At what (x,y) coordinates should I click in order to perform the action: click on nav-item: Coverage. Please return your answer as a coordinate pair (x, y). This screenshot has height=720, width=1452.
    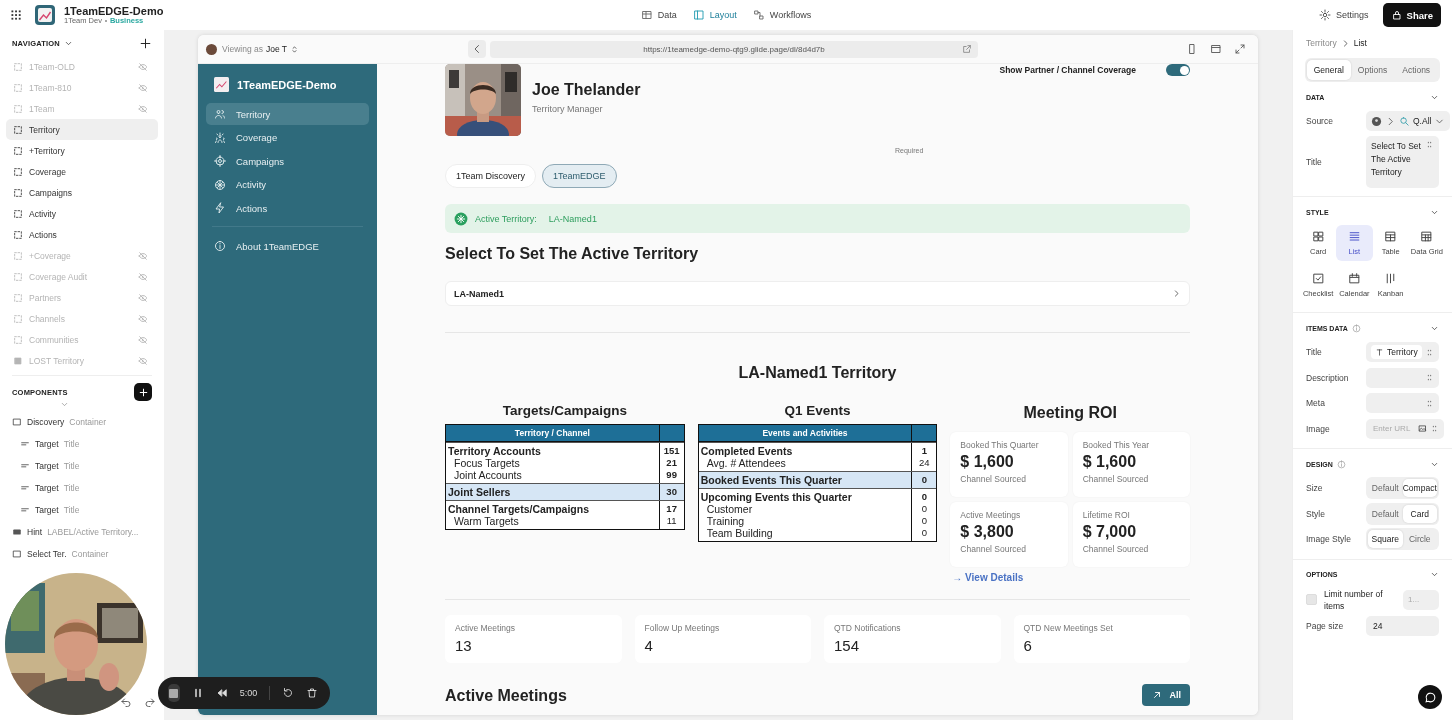
    Looking at the image, I should click on (82, 171).